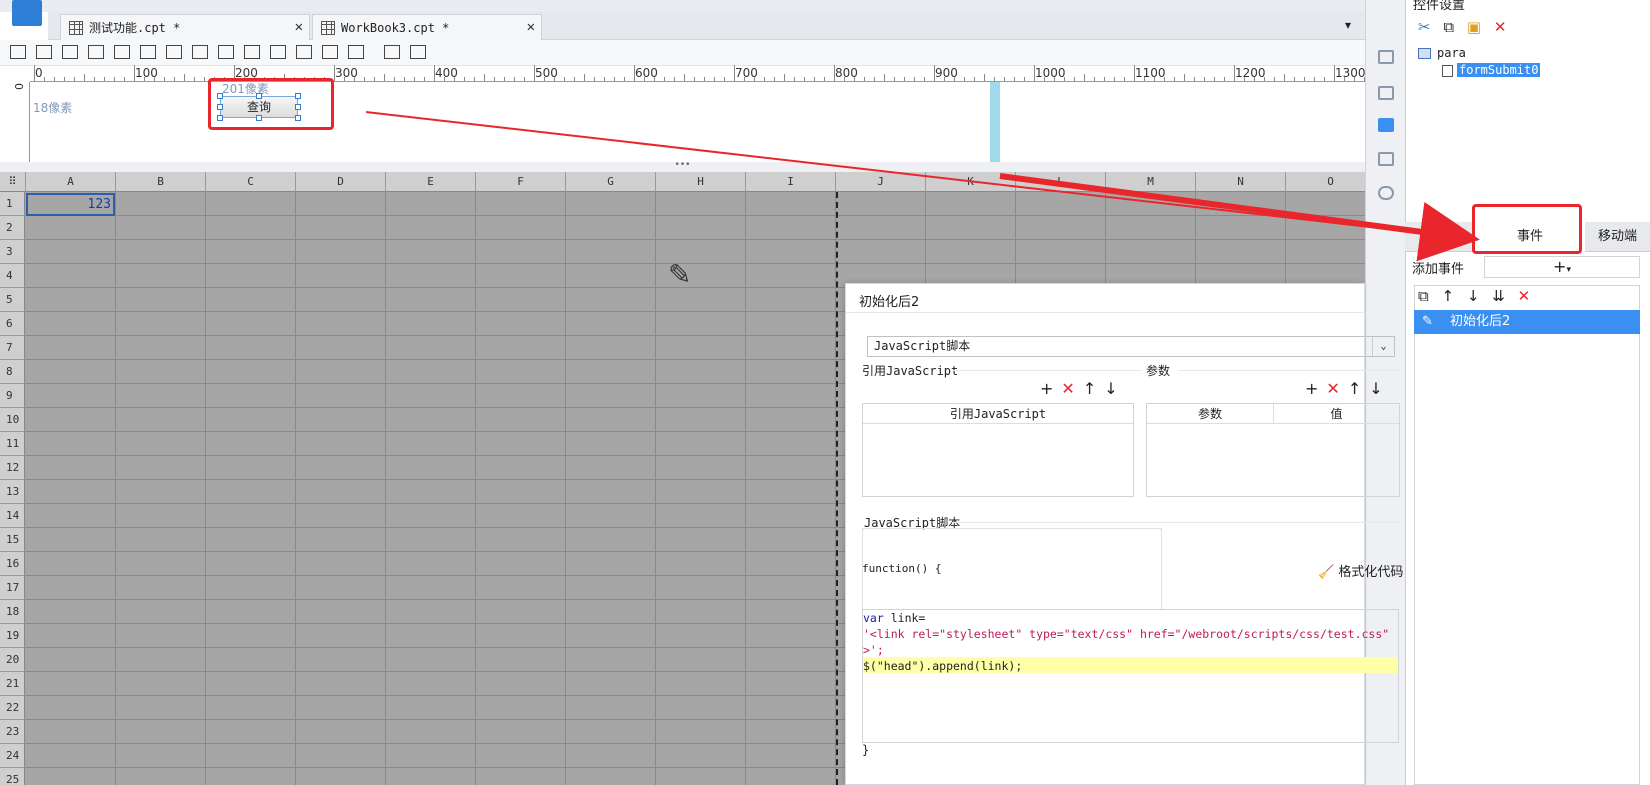  I want to click on frame-icon, so click(1386, 93).